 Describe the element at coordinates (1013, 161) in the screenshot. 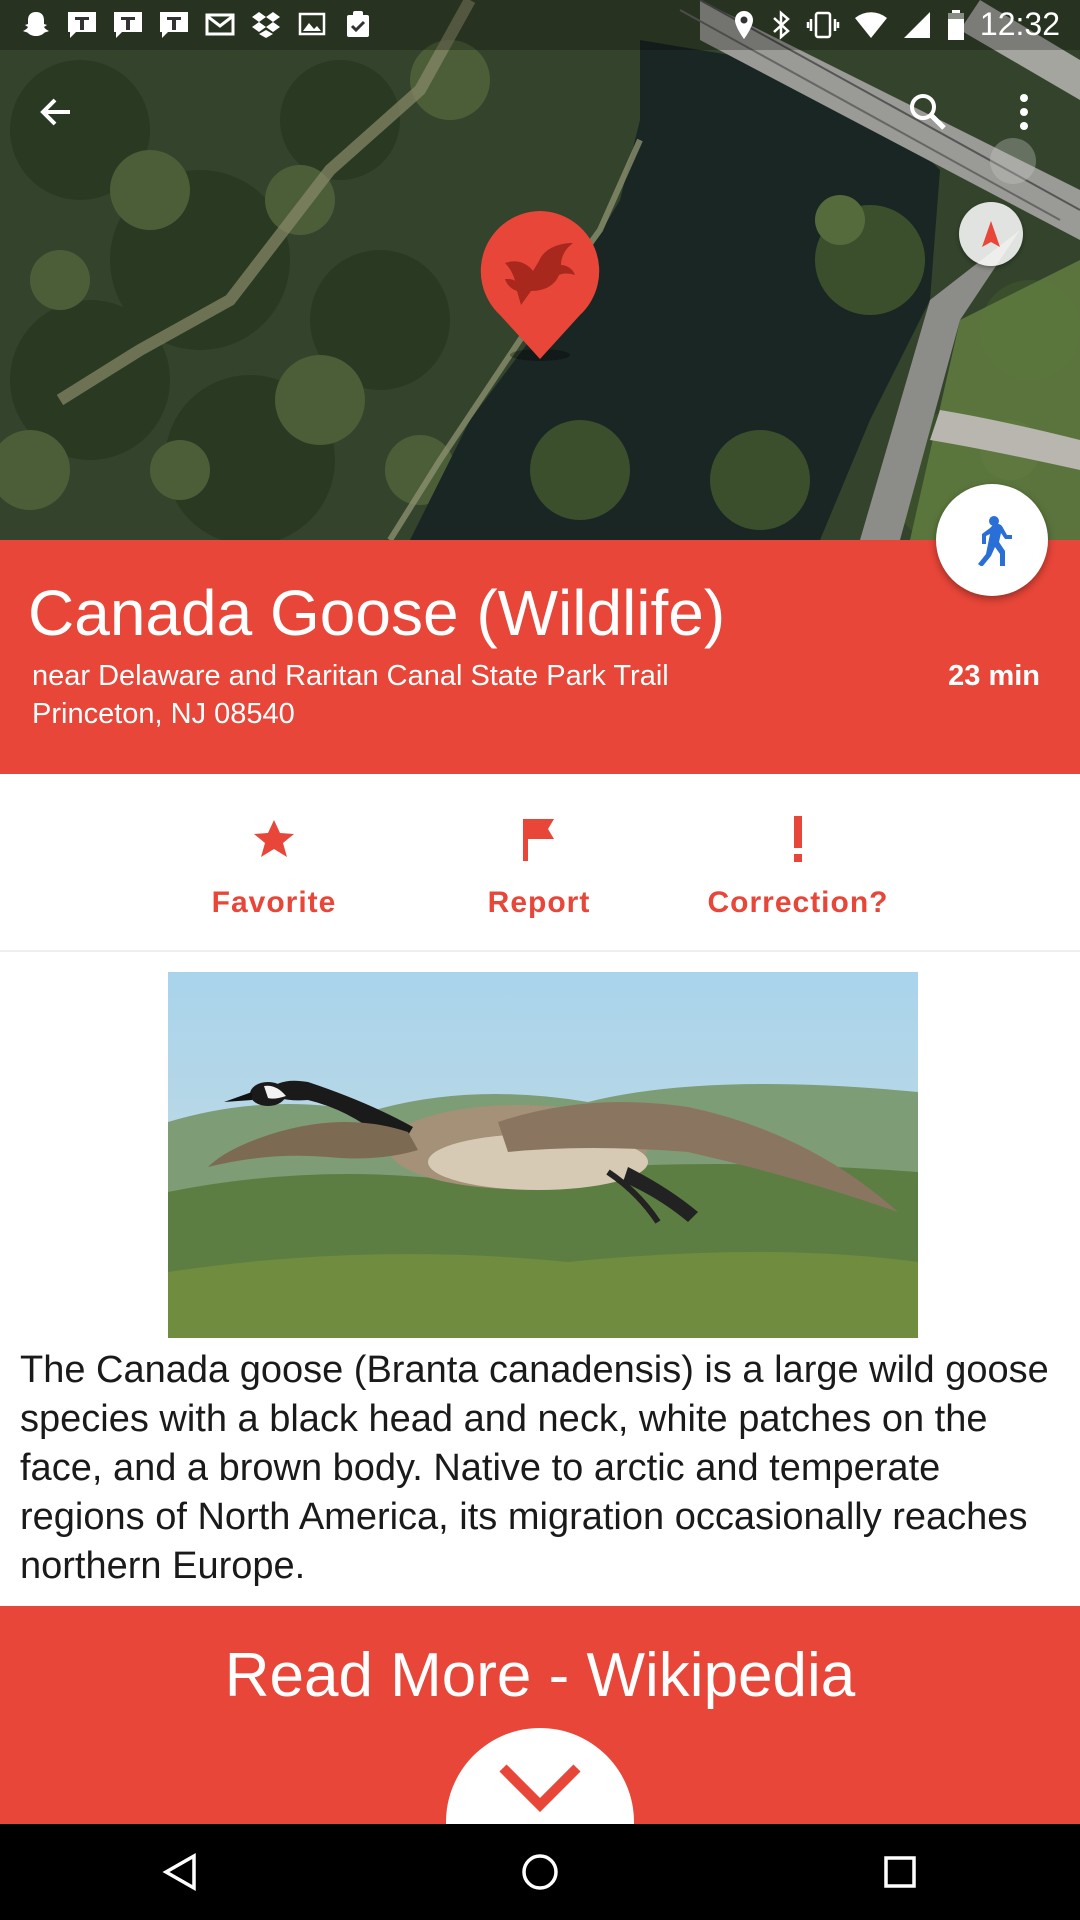

I see `my-location-indicator` at that location.